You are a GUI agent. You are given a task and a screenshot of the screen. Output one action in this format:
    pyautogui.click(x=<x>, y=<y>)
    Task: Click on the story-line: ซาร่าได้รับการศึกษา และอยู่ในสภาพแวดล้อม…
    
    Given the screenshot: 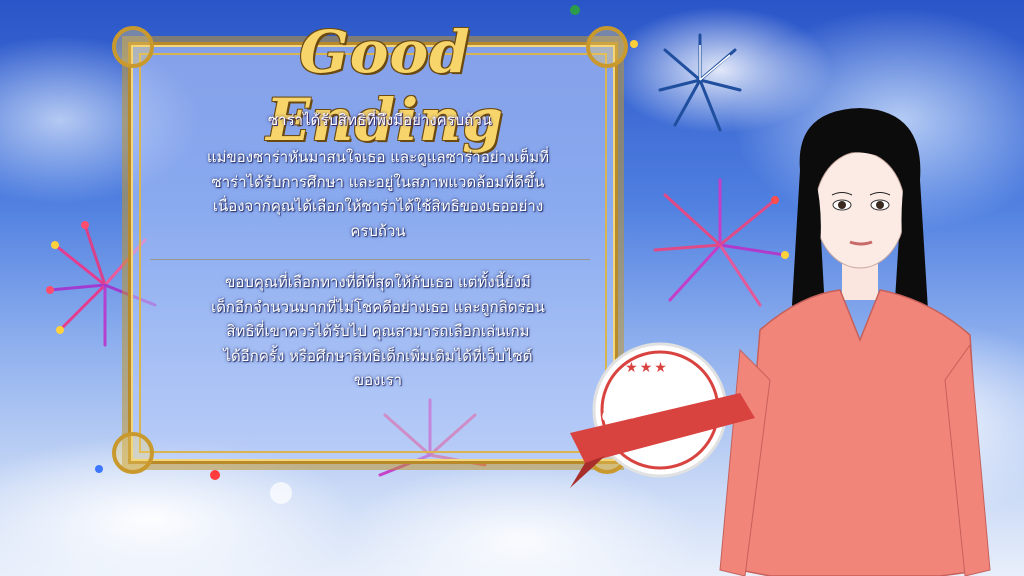 What is the action you would take?
    pyautogui.click(x=378, y=181)
    